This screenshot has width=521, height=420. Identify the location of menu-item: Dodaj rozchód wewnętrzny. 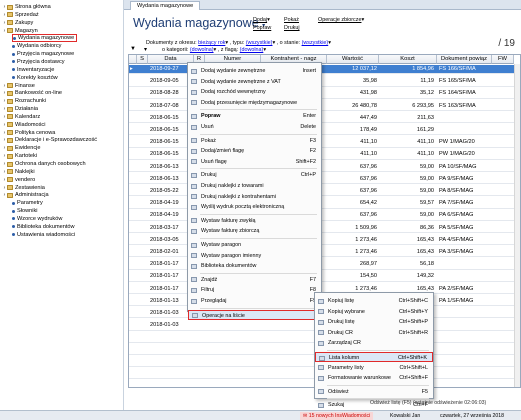
(254, 92).